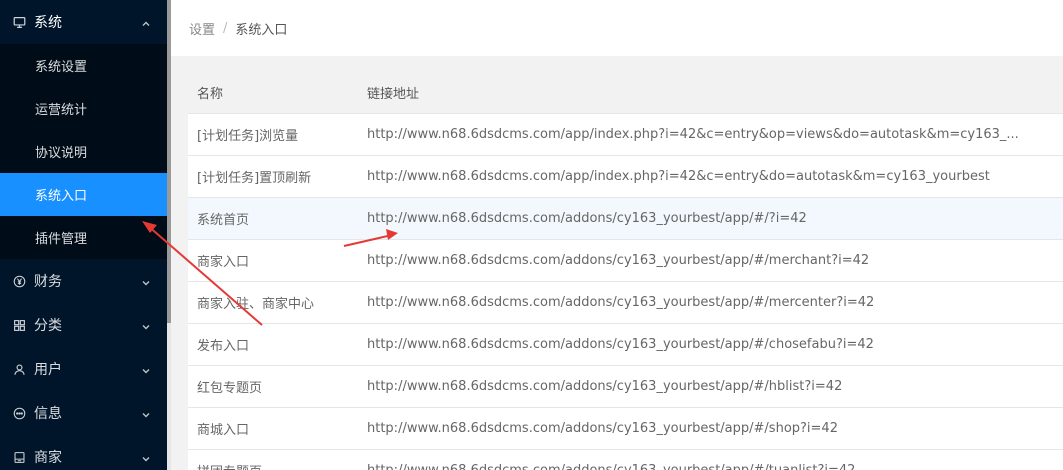  What do you see at coordinates (61, 67) in the screenshot?
I see `sidebar-item-label: 系统设置` at bounding box center [61, 67].